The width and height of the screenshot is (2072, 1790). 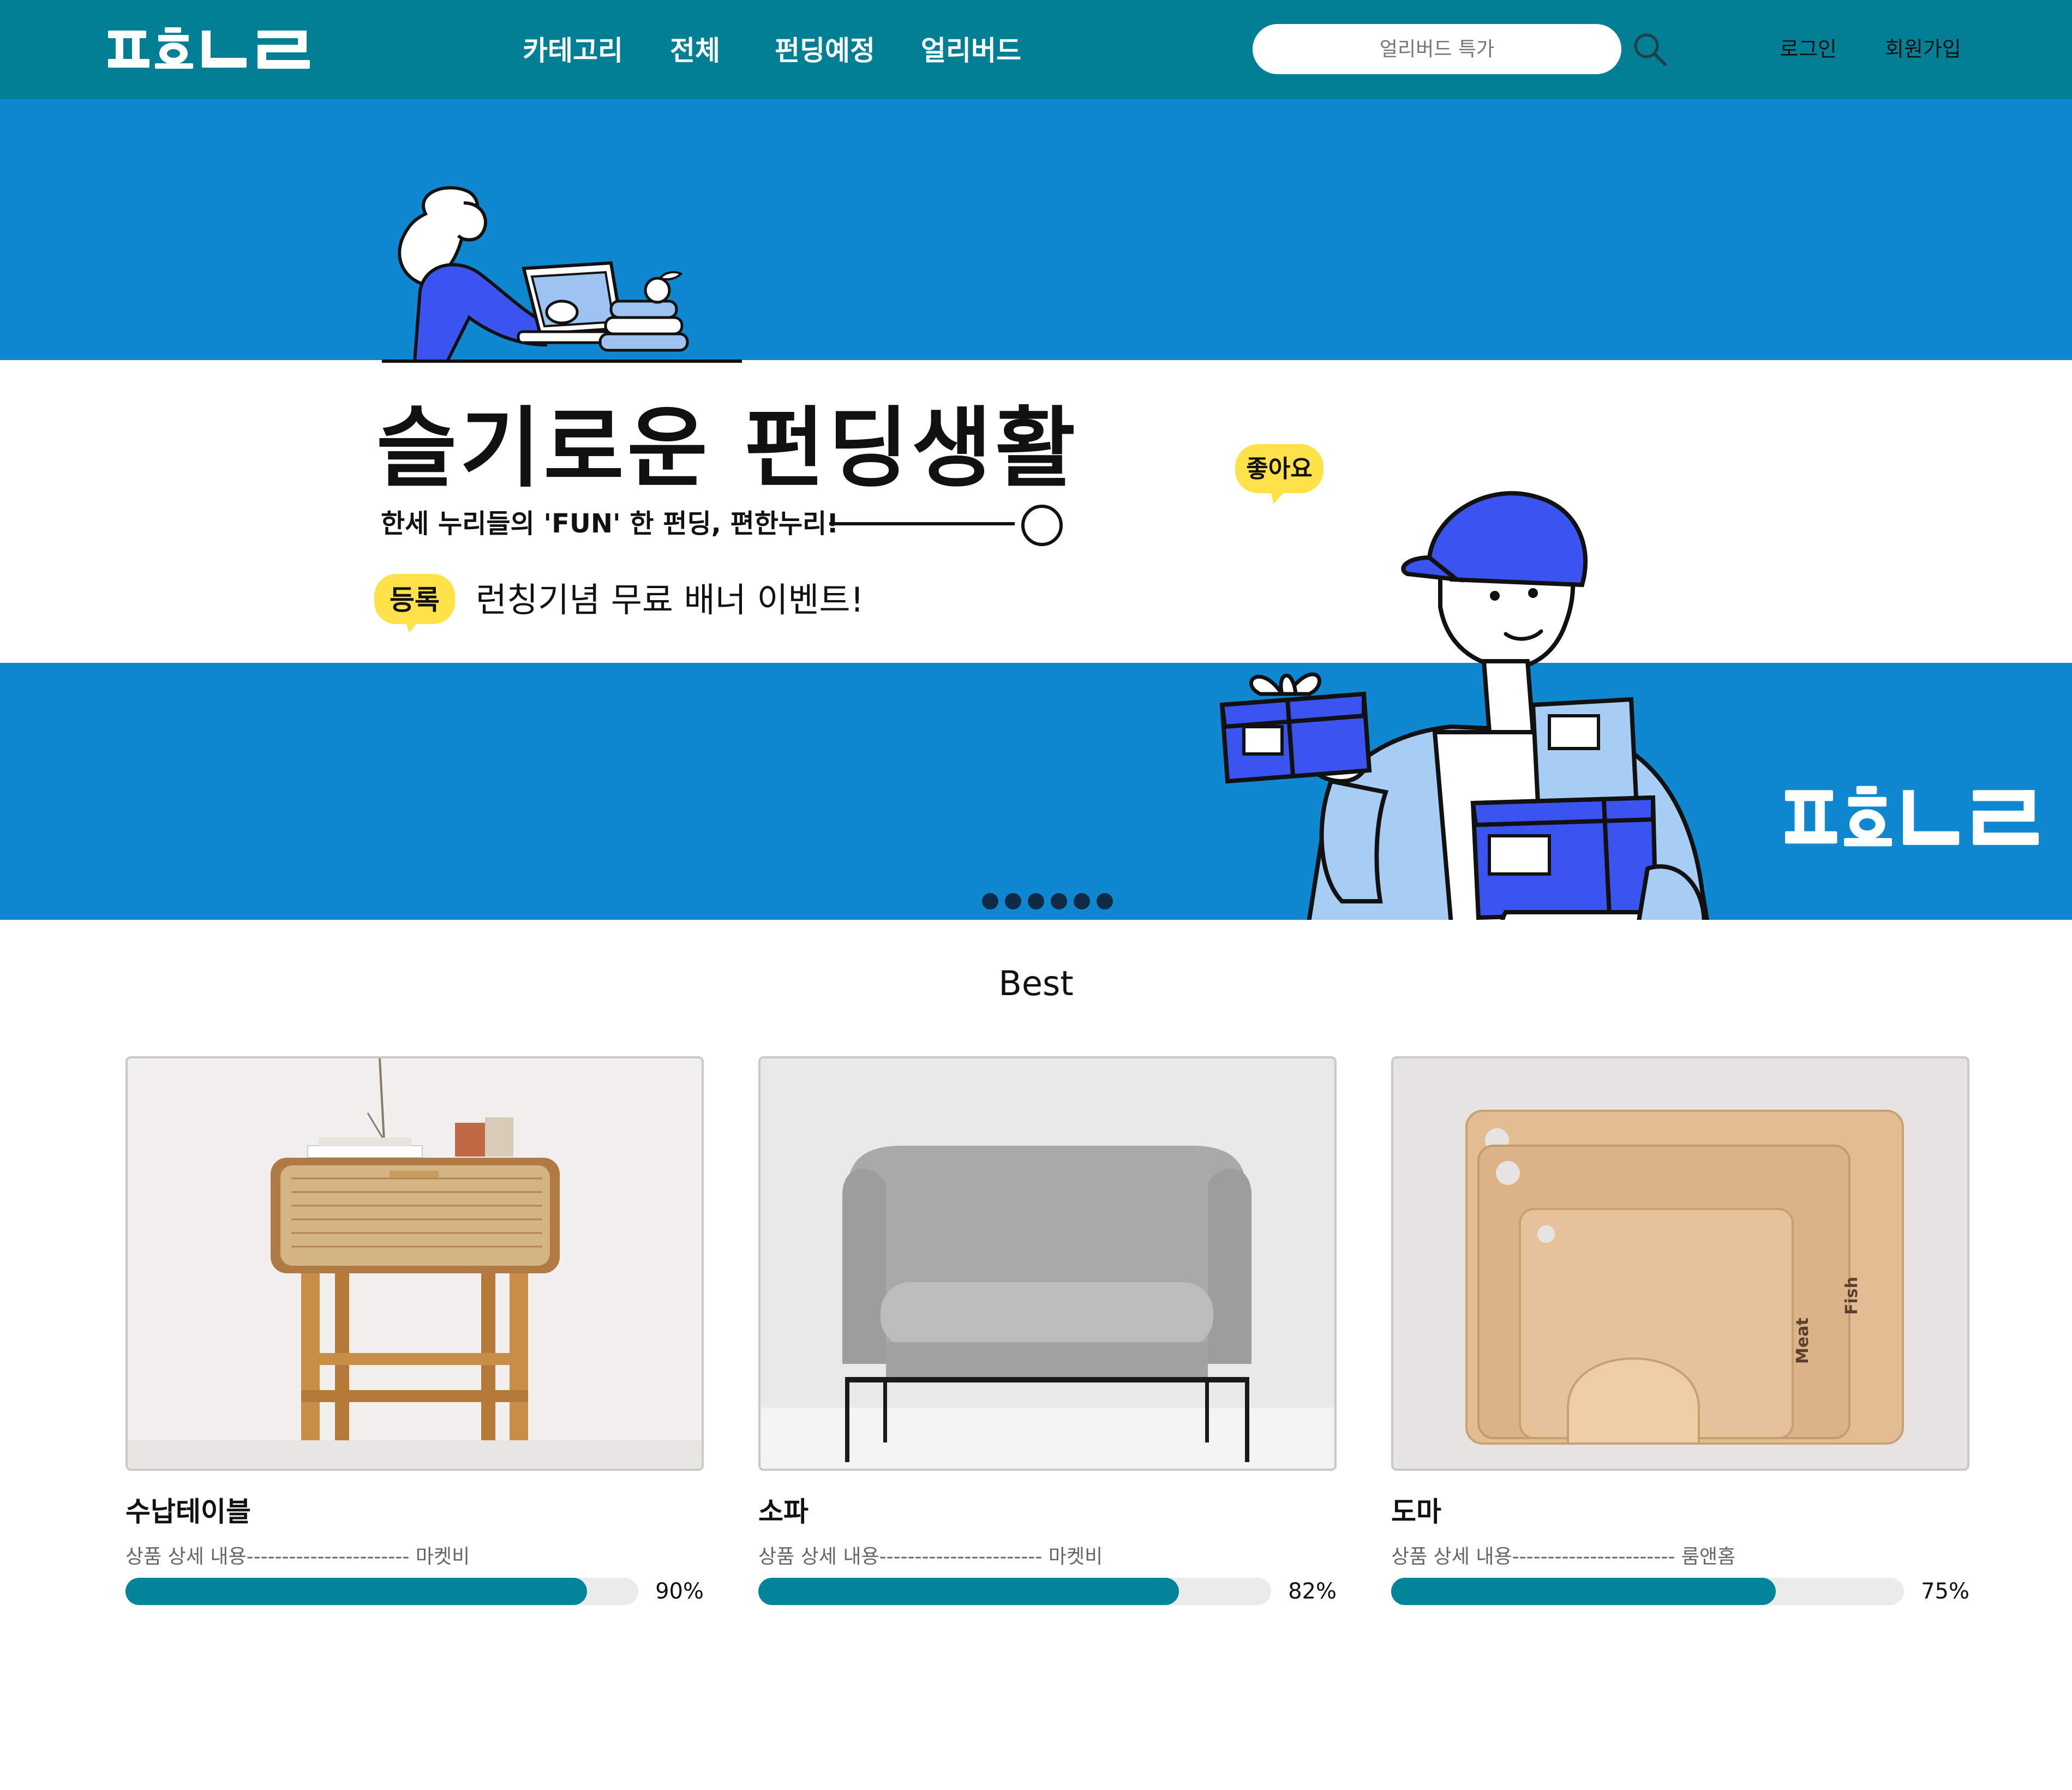 What do you see at coordinates (562, 274) in the screenshot?
I see `woman-laptop-illustration` at bounding box center [562, 274].